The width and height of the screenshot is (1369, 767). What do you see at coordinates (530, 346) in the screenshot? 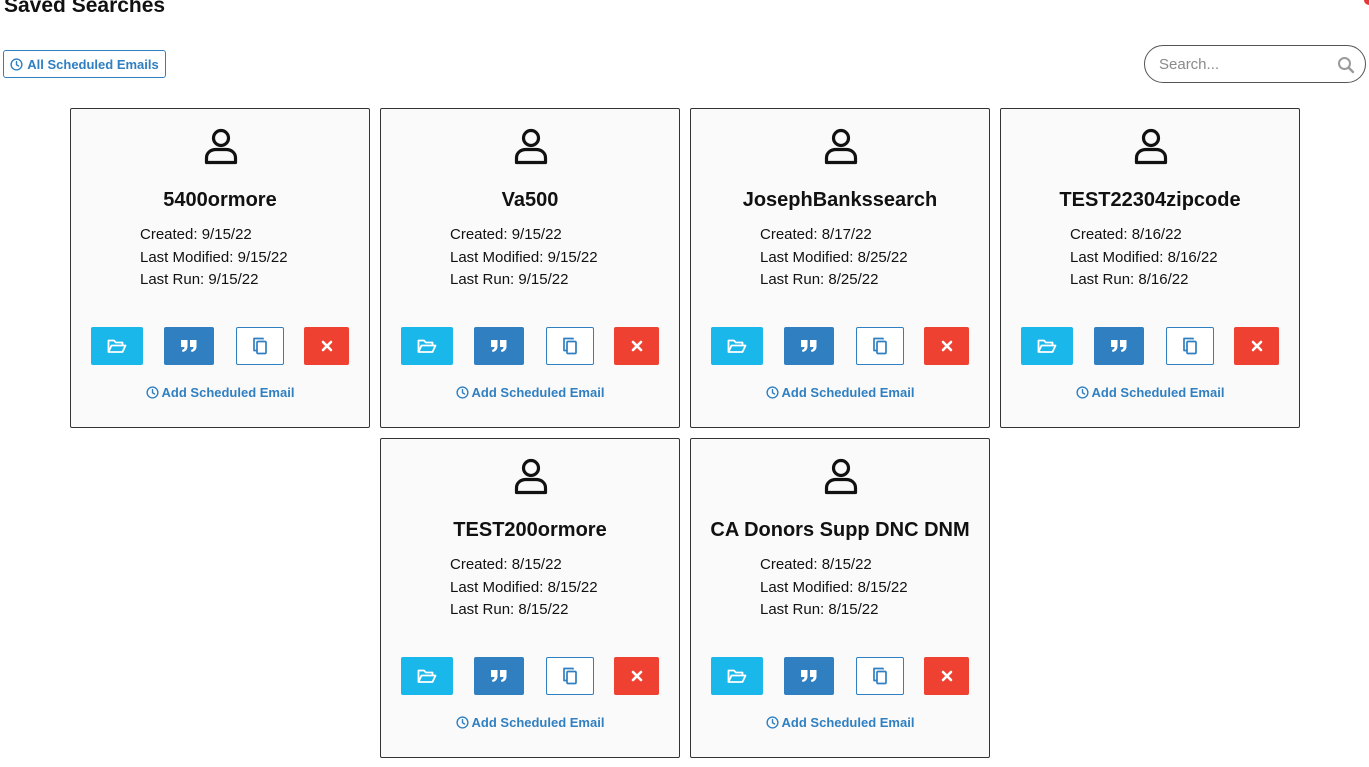
I see `card-actions` at bounding box center [530, 346].